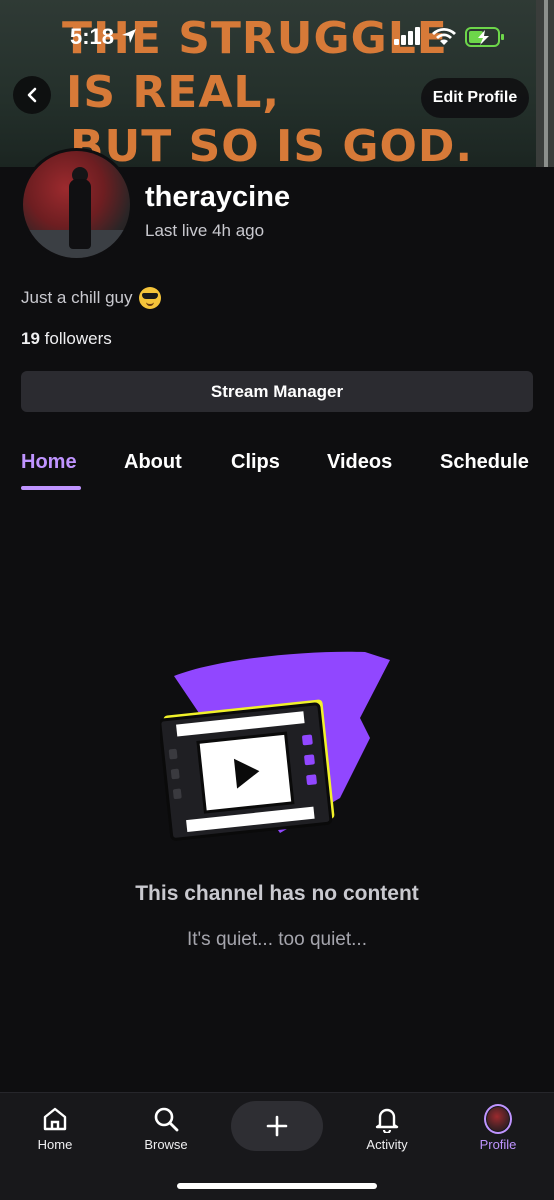 Image resolution: width=554 pixels, height=1200 pixels. I want to click on back-button, so click(32, 95).